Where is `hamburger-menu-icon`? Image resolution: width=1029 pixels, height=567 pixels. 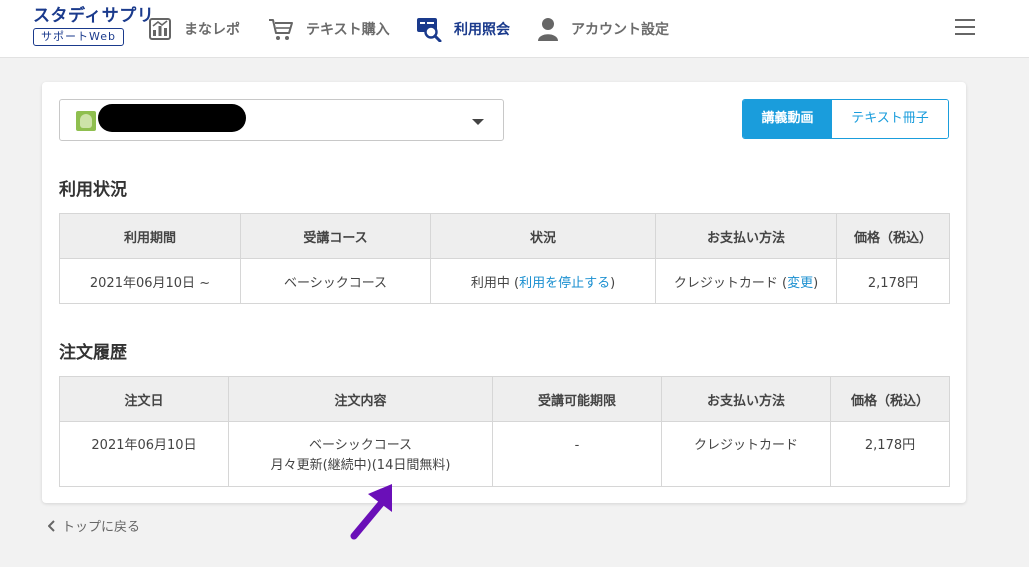 hamburger-menu-icon is located at coordinates (965, 28).